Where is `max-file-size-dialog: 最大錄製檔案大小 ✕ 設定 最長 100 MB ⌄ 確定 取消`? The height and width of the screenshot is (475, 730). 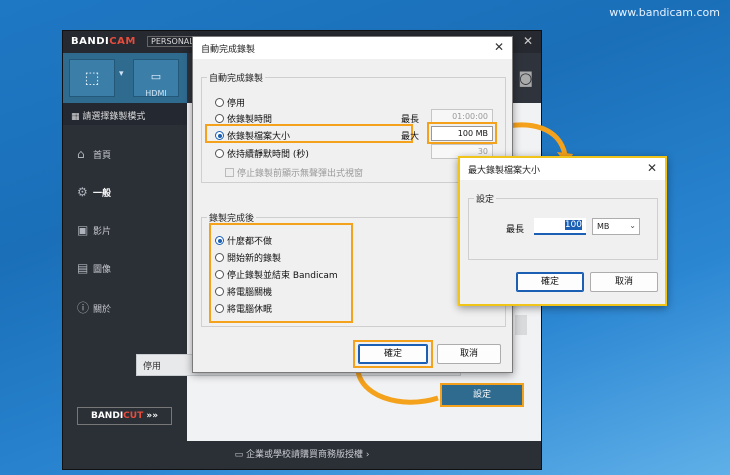
max-file-size-dialog: 最大錄製檔案大小 ✕ 設定 最長 100 MB ⌄ 確定 取消 is located at coordinates (562, 231).